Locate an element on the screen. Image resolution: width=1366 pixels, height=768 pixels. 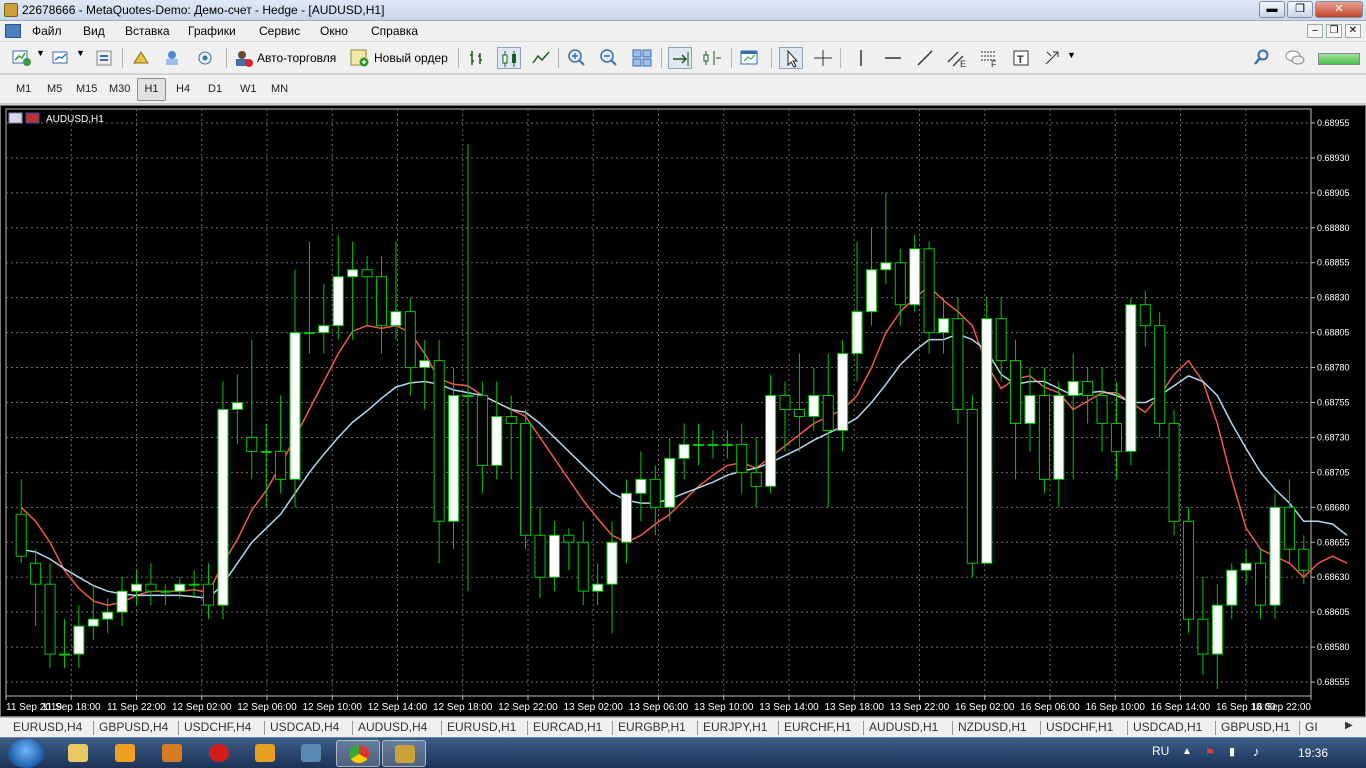
arrows-tool-icon is located at coordinates (1053, 58).